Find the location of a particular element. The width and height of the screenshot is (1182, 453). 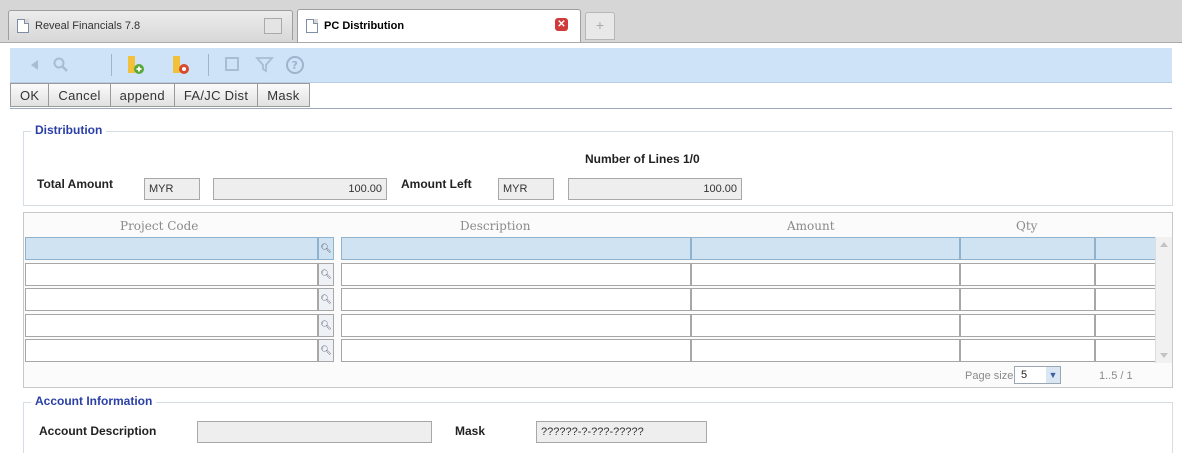

help-icon: ? is located at coordinates (295, 65).